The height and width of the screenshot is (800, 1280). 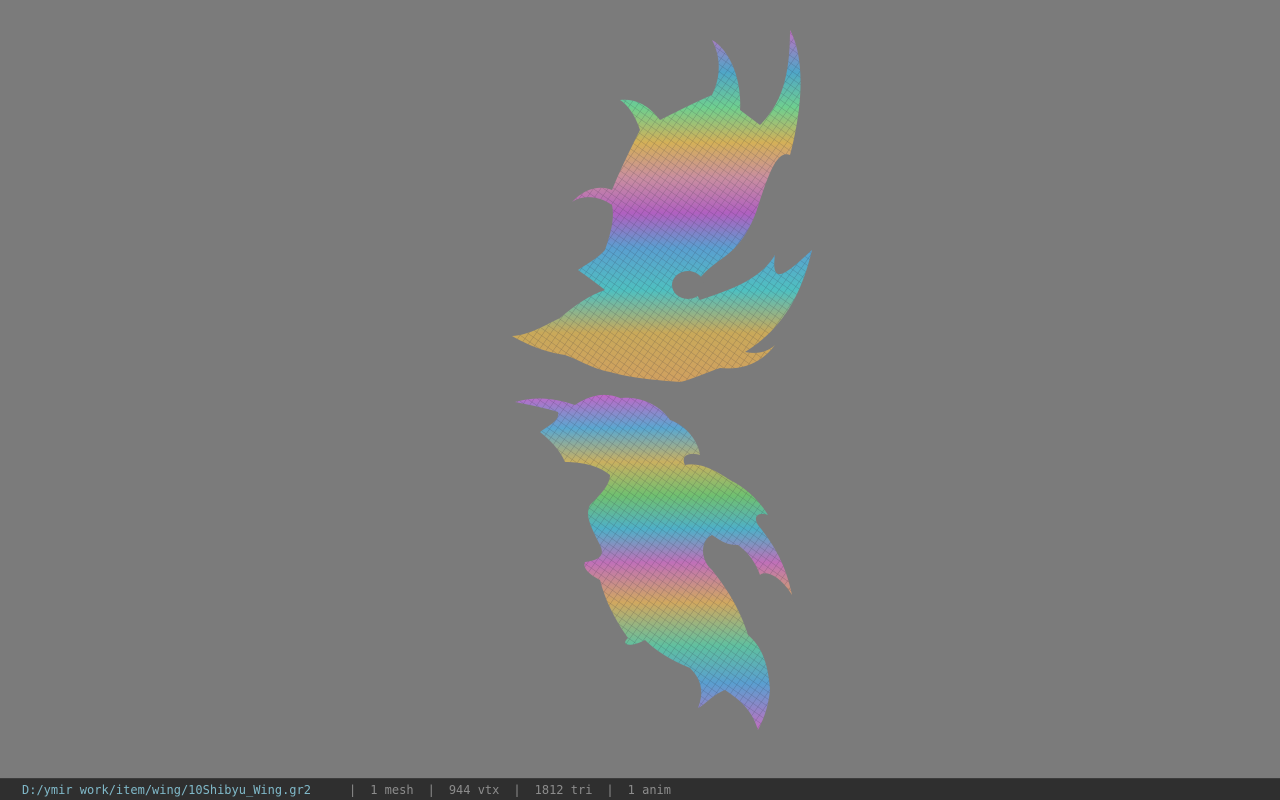 What do you see at coordinates (653, 562) in the screenshot?
I see `lower-wing-shape` at bounding box center [653, 562].